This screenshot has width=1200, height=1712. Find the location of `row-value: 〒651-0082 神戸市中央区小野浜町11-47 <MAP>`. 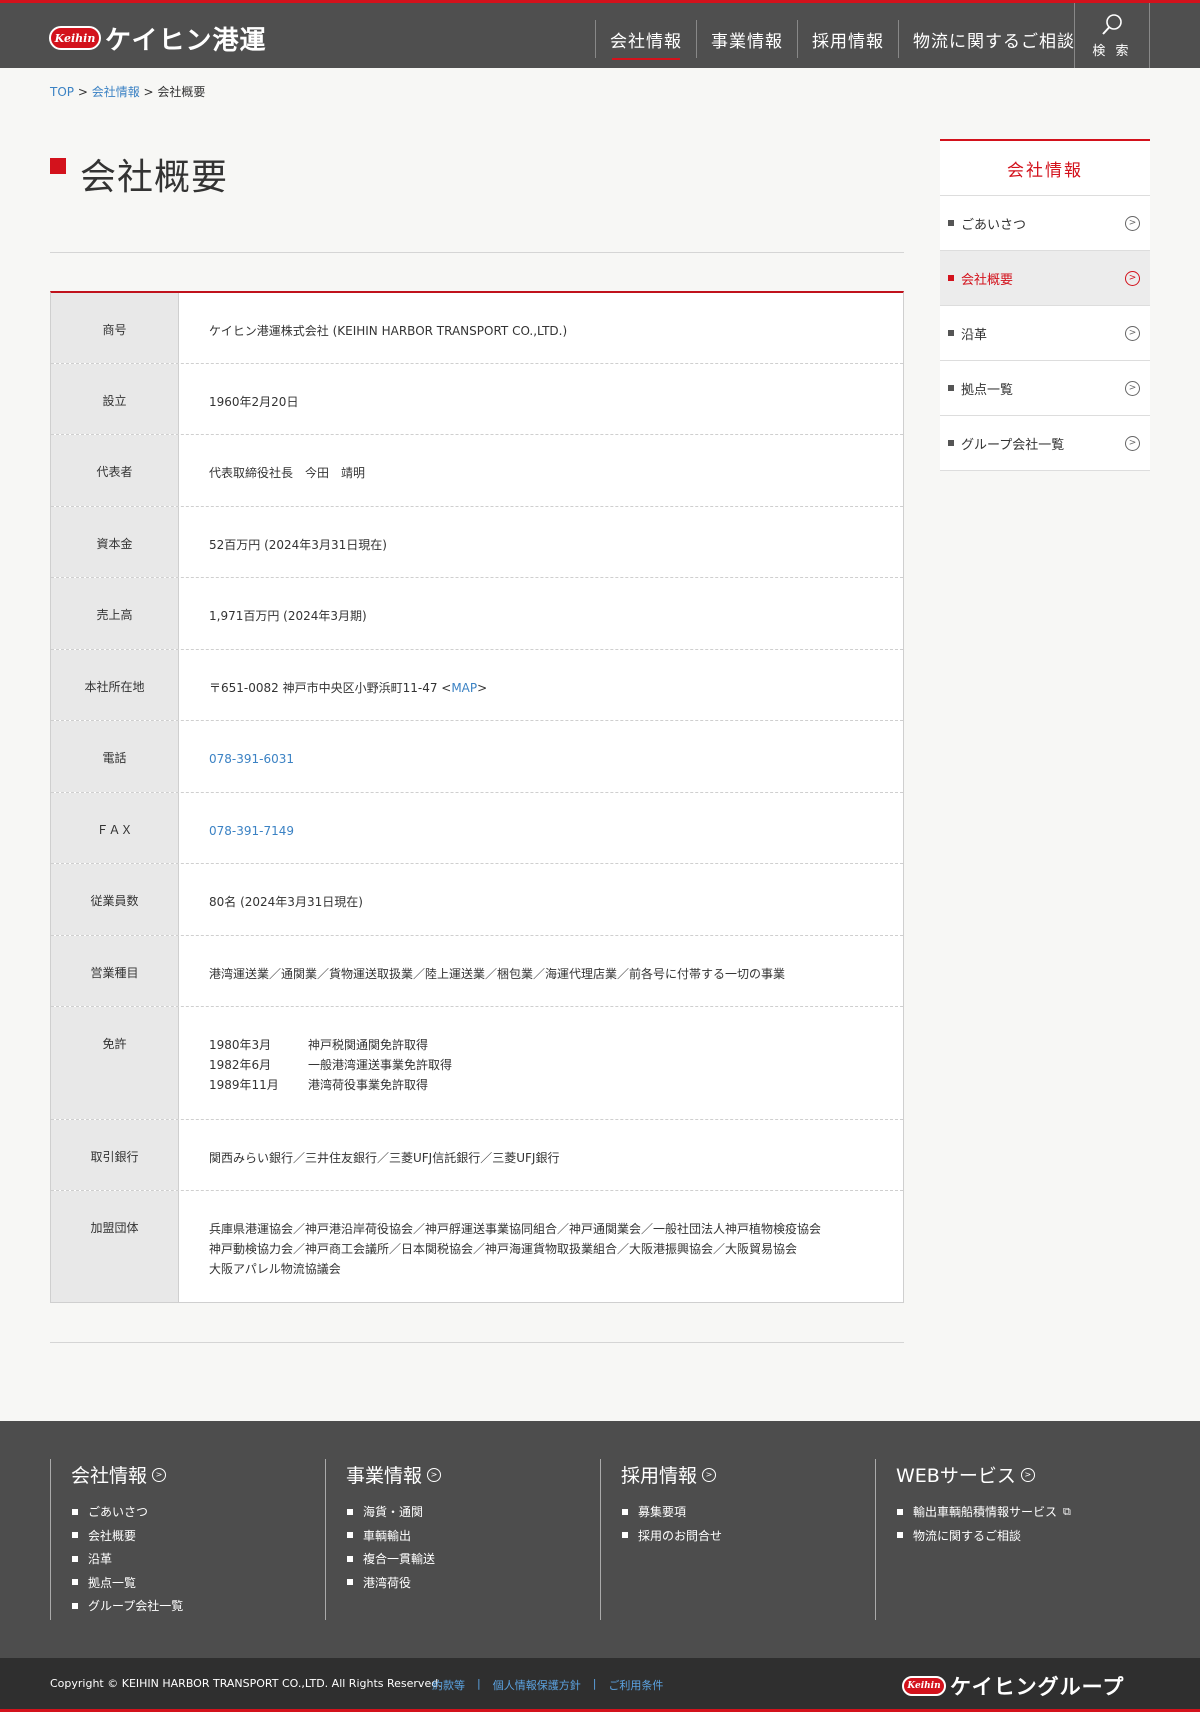

row-value: 〒651-0082 神戸市中央区小野浜町11-47 <MAP> is located at coordinates (541, 685).